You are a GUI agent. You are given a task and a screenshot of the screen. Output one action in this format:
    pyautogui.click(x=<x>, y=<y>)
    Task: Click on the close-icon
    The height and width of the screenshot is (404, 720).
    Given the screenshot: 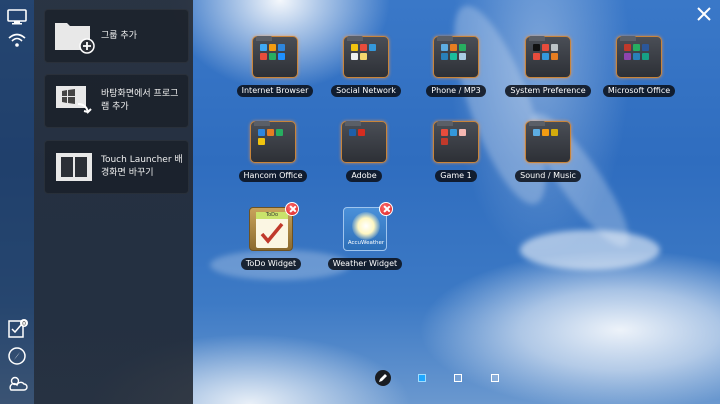 What is the action you would take?
    pyautogui.click(x=704, y=14)
    